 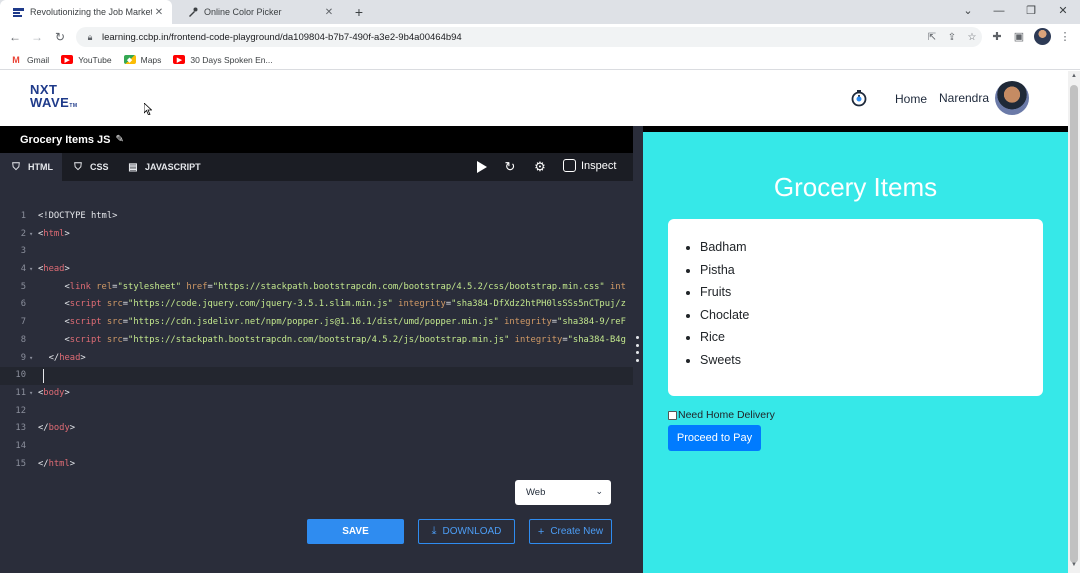 I want to click on back-icon: ←, so click(x=15, y=37).